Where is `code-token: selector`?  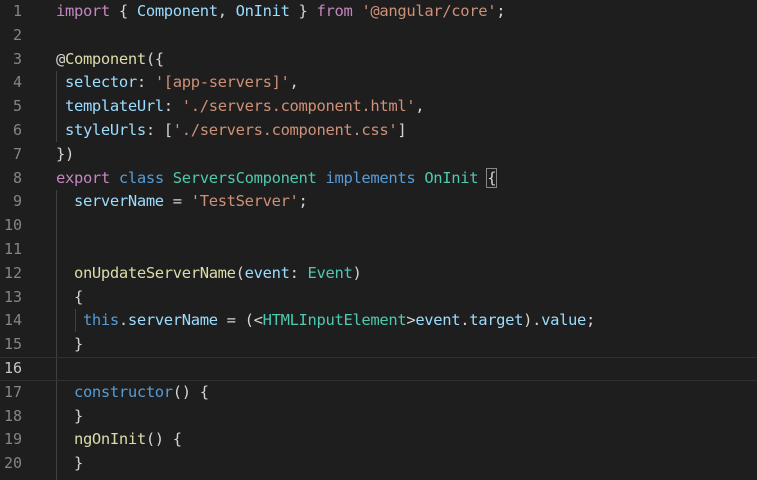
code-token: selector is located at coordinates (100, 82).